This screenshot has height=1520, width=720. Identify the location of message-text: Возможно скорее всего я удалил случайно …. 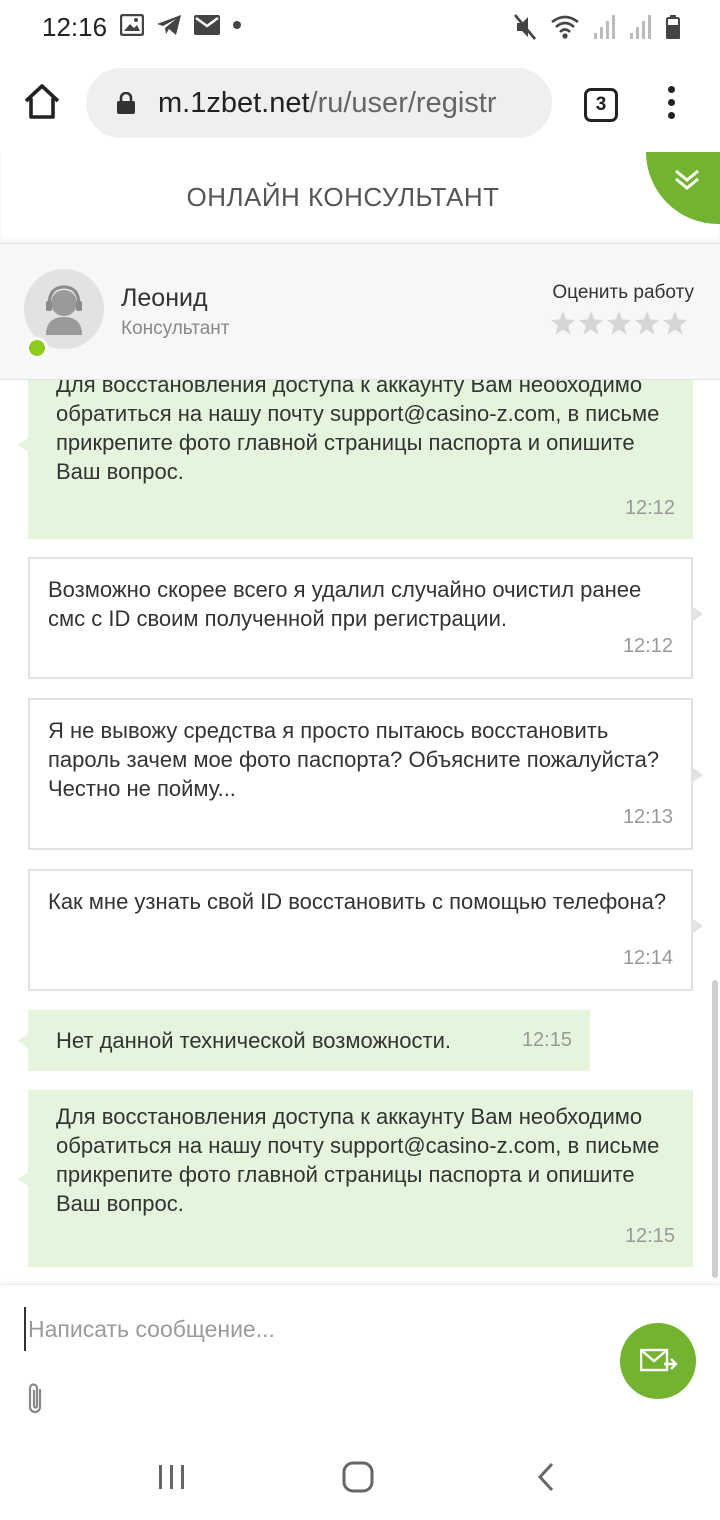
(345, 604).